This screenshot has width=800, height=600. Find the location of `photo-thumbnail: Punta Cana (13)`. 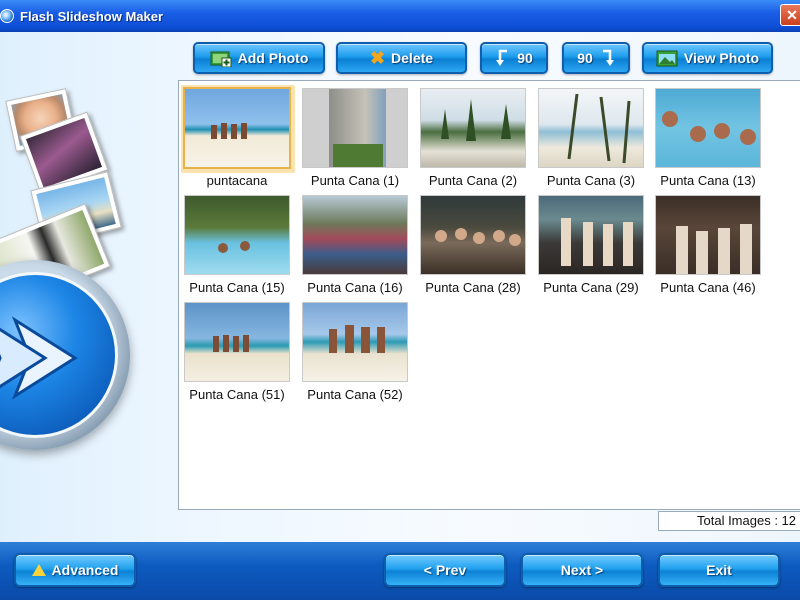

photo-thumbnail: Punta Cana (13) is located at coordinates (706, 136).